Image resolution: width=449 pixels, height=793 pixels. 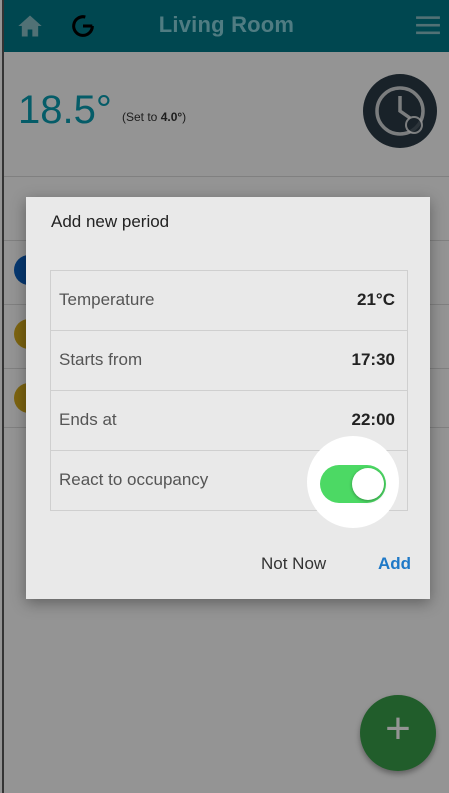 I want to click on starts-from-label: Starts from, so click(x=101, y=359).